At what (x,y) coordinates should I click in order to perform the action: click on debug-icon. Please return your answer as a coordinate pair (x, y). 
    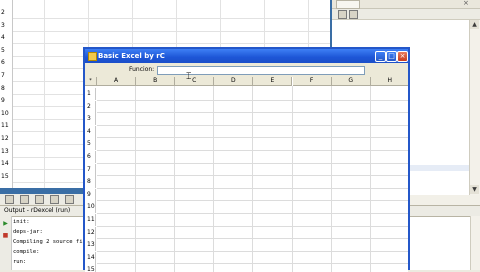
    Looking at the image, I should click on (24, 199).